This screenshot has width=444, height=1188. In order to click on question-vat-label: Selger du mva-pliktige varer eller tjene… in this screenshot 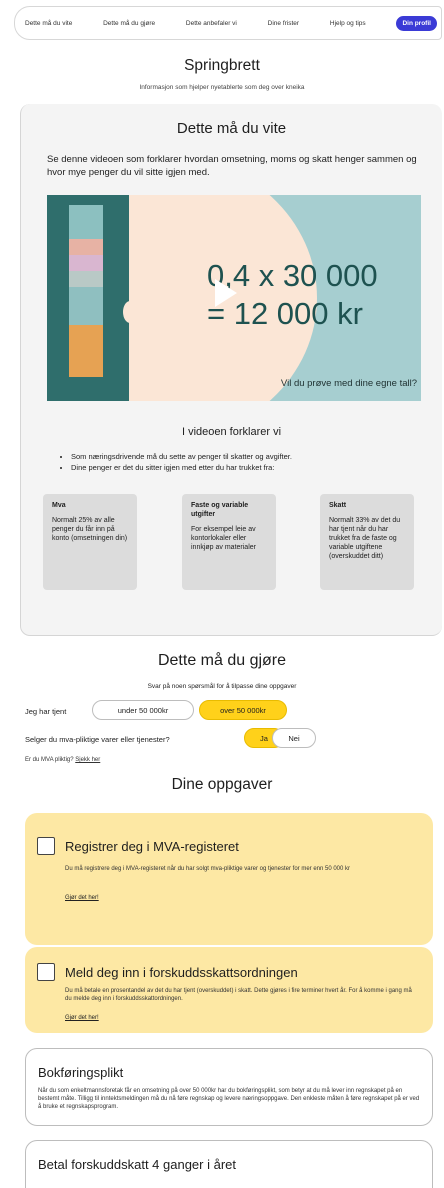, I will do `click(97, 739)`.